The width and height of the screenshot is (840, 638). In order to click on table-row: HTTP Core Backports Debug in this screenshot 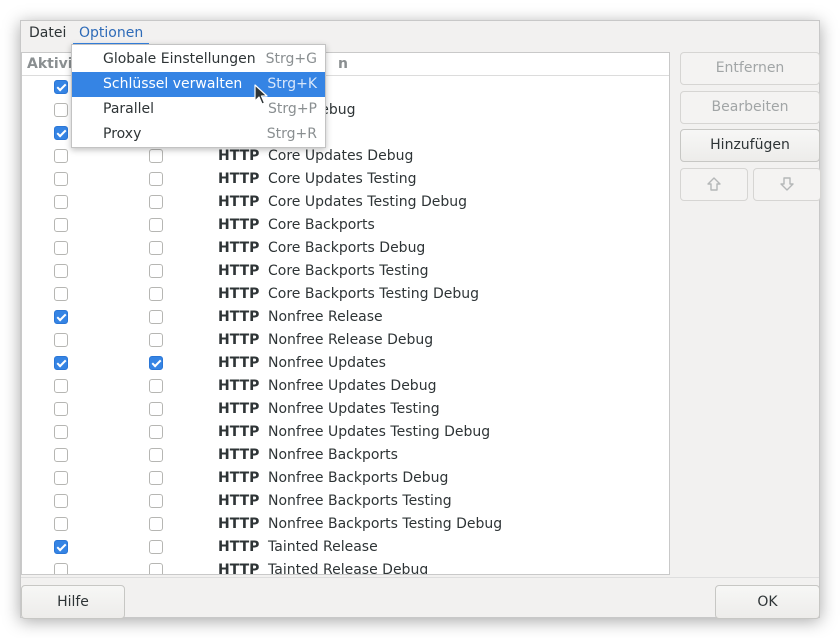, I will do `click(345, 248)`.